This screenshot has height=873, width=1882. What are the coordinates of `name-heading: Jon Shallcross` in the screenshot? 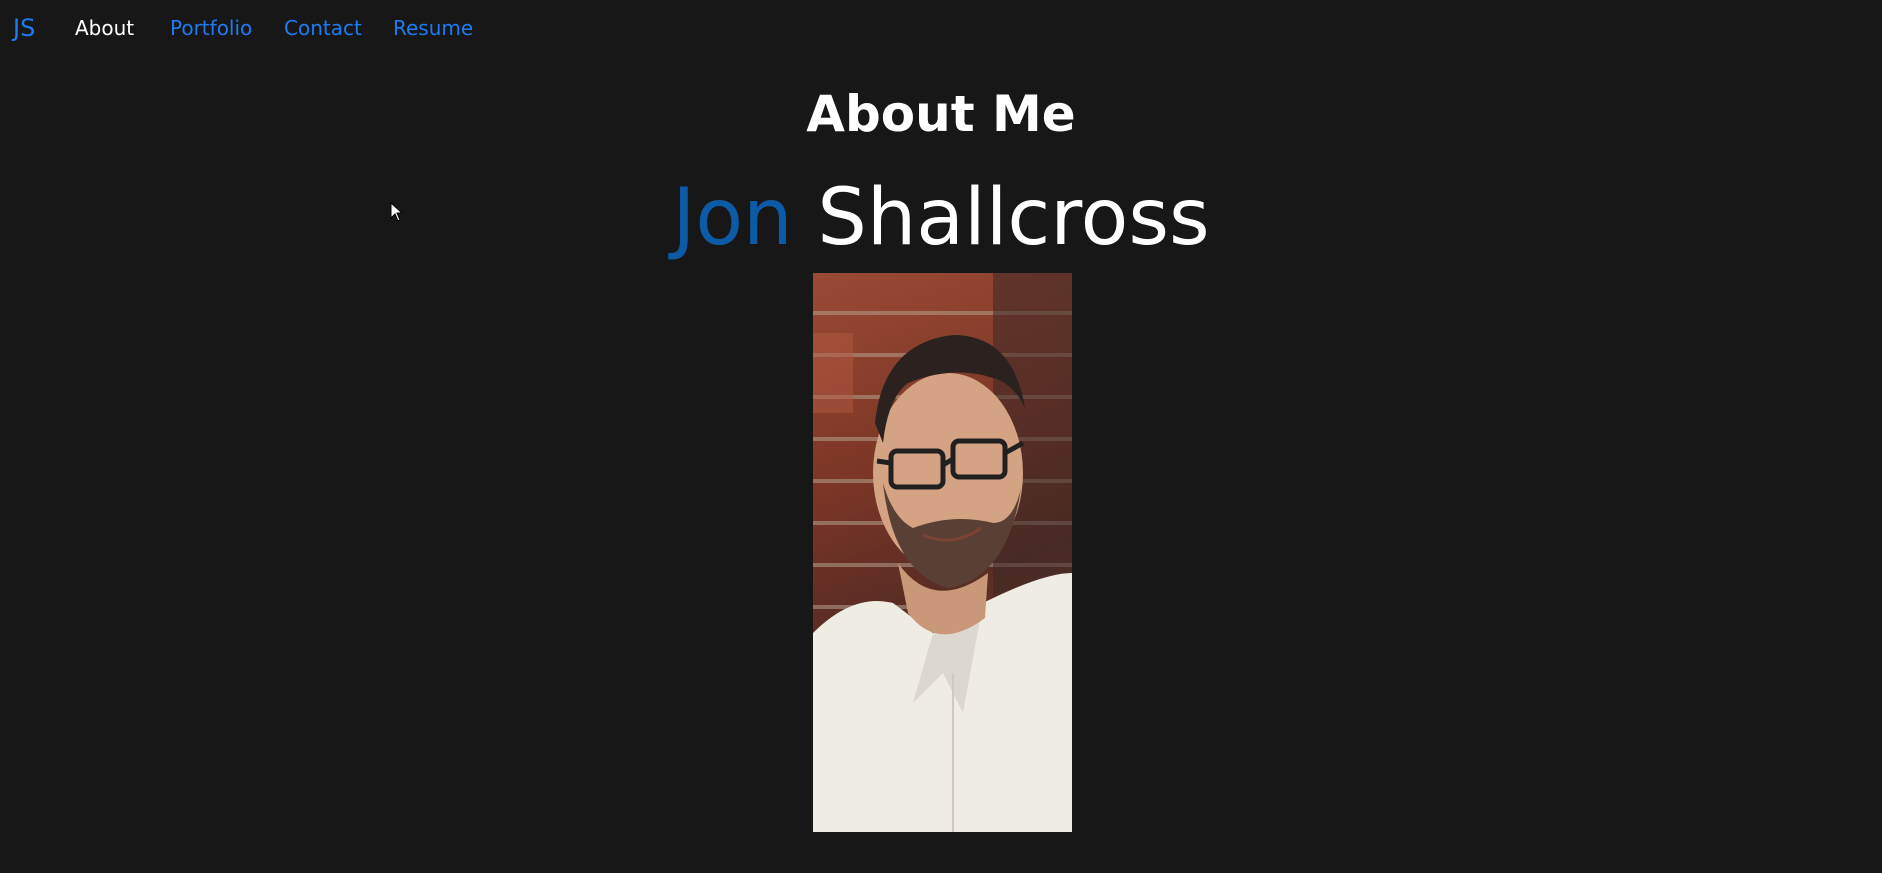 It's located at (941, 218).